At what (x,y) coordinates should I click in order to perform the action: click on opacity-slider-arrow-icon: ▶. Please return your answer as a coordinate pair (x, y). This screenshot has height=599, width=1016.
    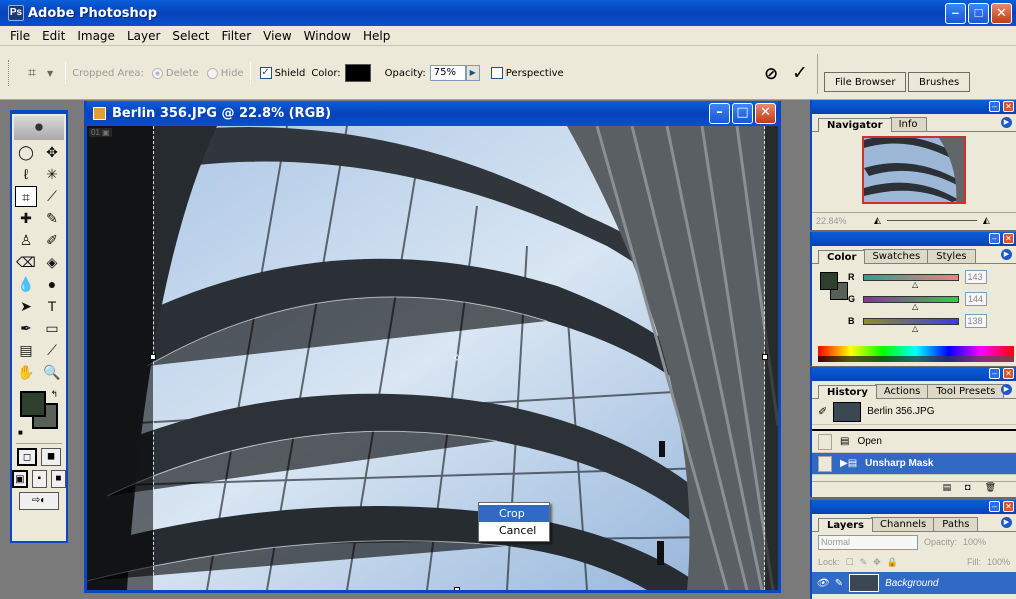
    Looking at the image, I should click on (472, 73).